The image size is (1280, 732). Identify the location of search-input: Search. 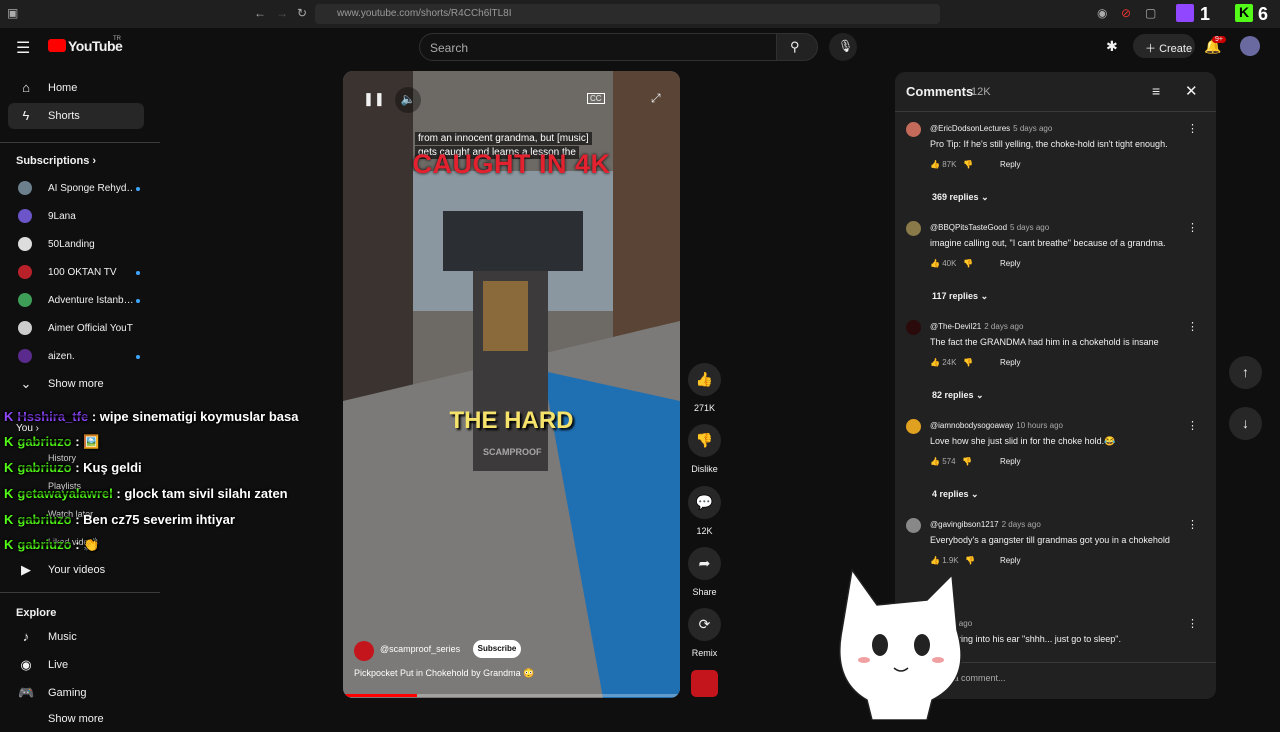
(598, 47).